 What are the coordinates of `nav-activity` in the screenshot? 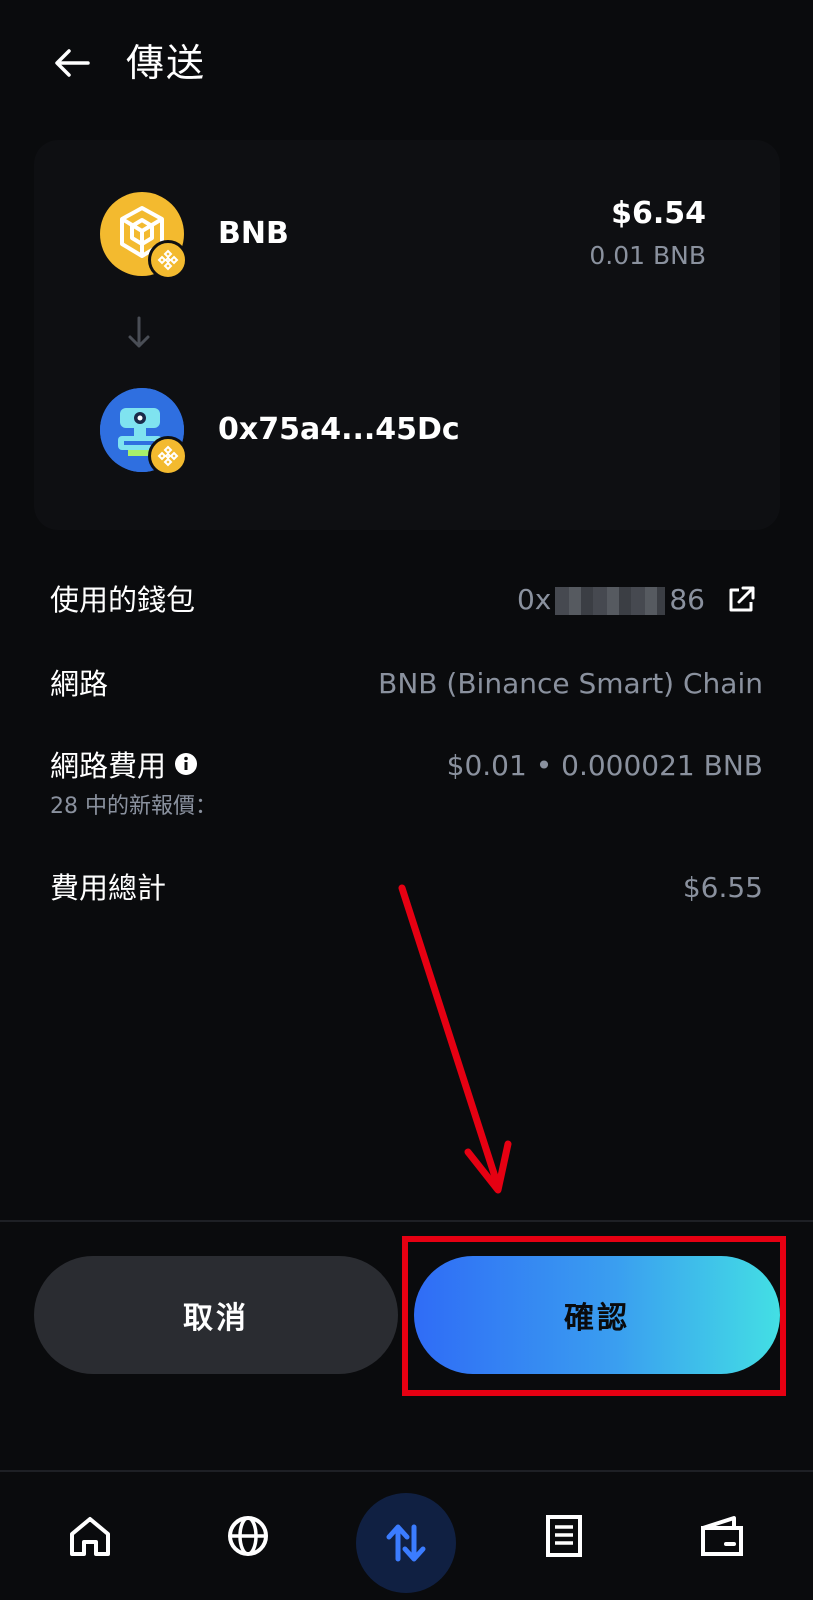 It's located at (564, 1536).